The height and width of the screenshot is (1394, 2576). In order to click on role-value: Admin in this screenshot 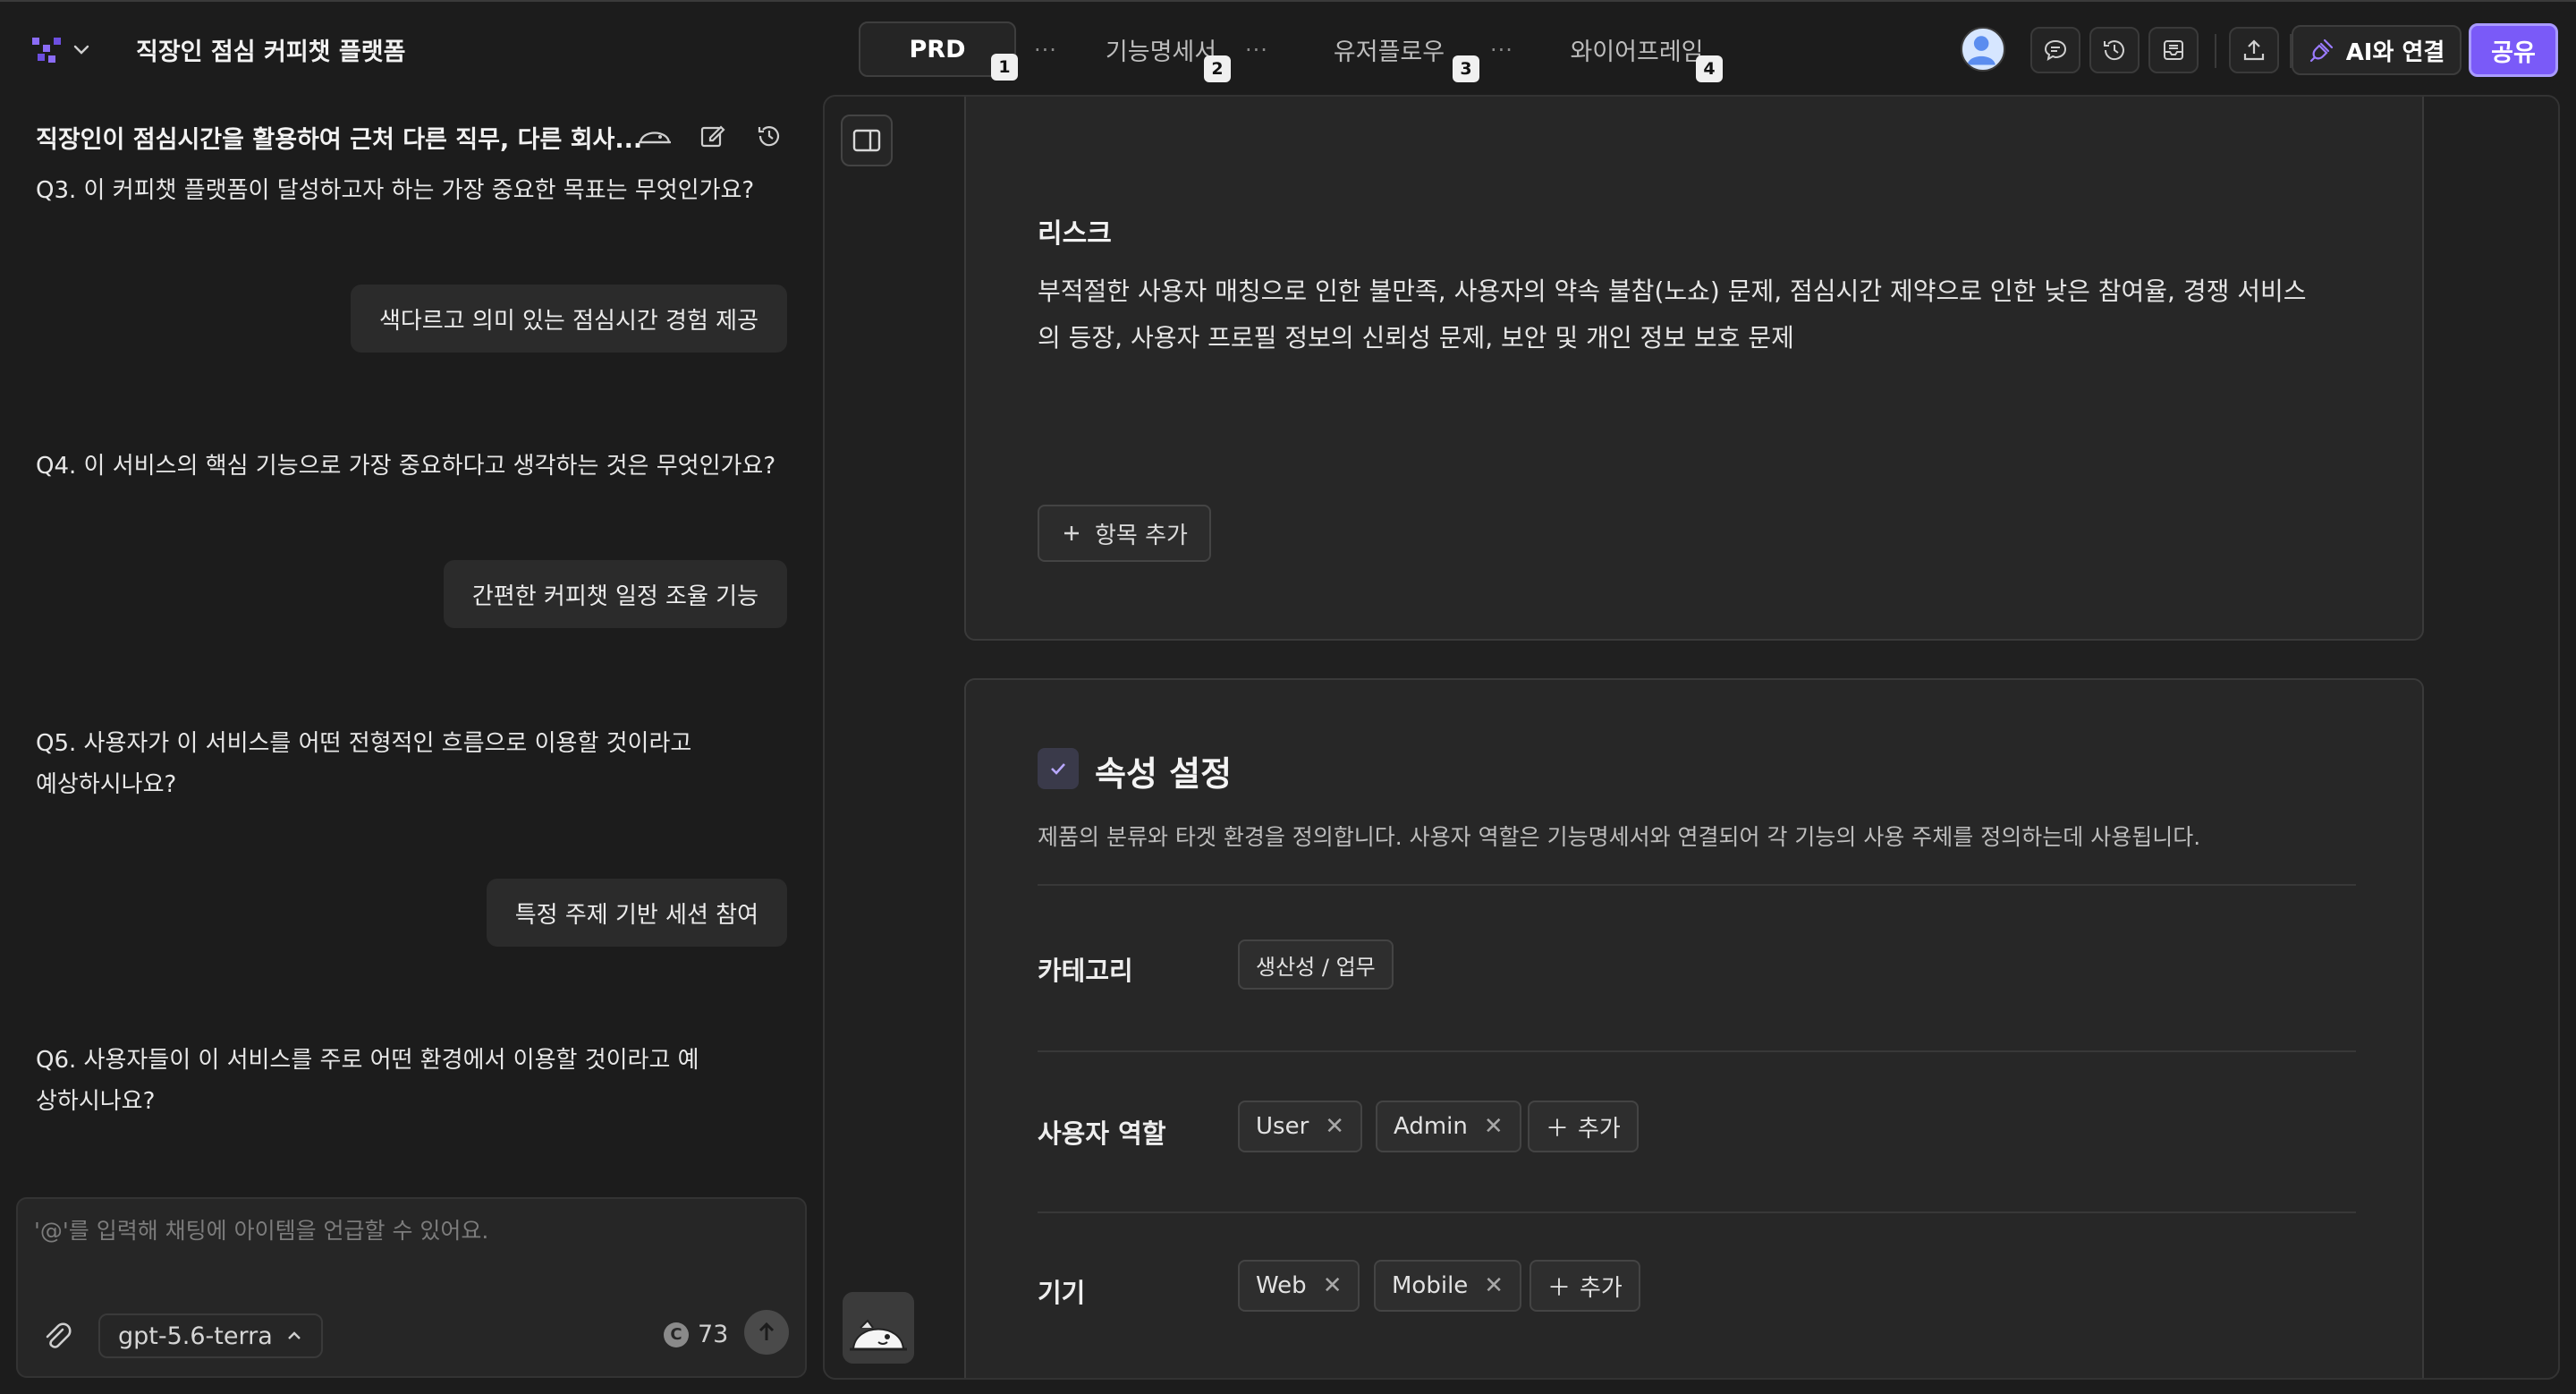, I will do `click(1431, 1126)`.